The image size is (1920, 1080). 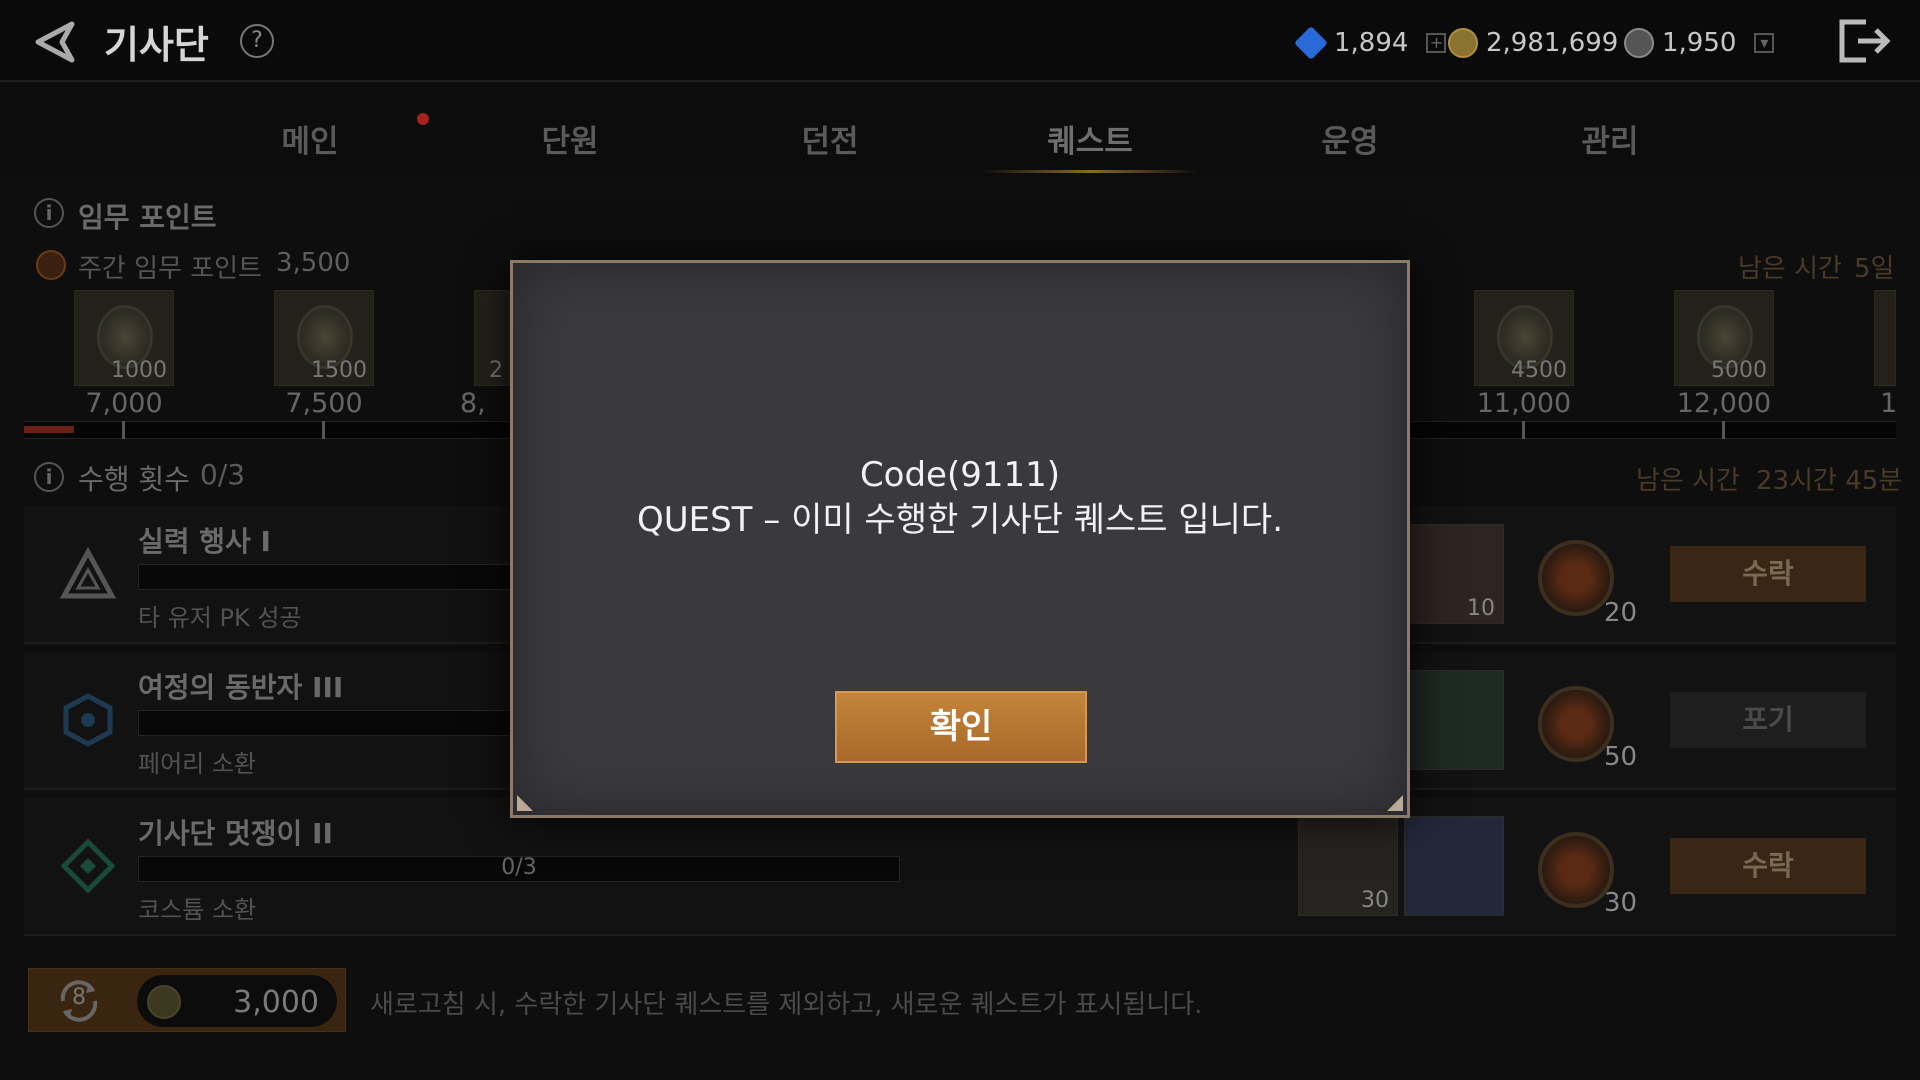 What do you see at coordinates (960, 498) in the screenshot?
I see `error-message: Code(9111) QUEST – 이미 수행한 기사단 퀘스트 입니다.` at bounding box center [960, 498].